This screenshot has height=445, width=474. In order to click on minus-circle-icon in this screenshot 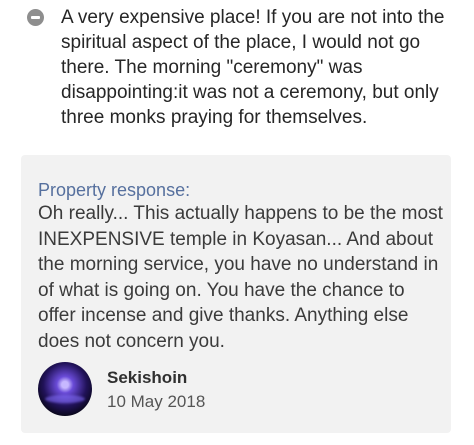, I will do `click(35, 17)`.